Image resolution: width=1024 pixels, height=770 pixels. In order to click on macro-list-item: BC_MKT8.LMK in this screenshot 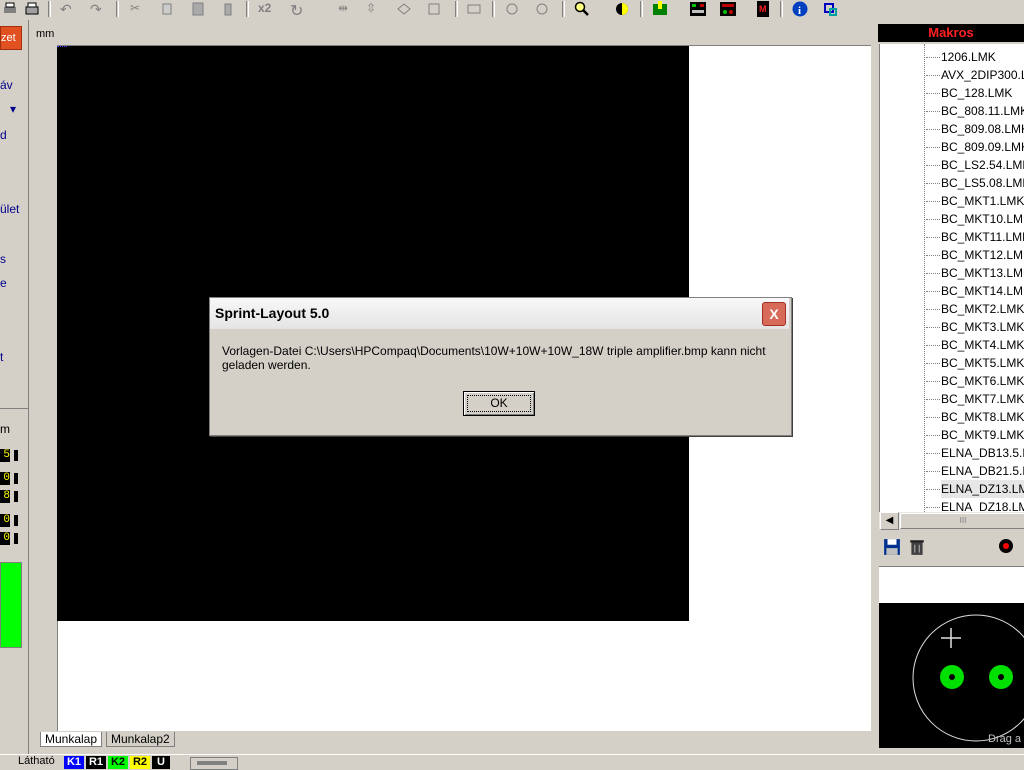, I will do `click(982, 417)`.